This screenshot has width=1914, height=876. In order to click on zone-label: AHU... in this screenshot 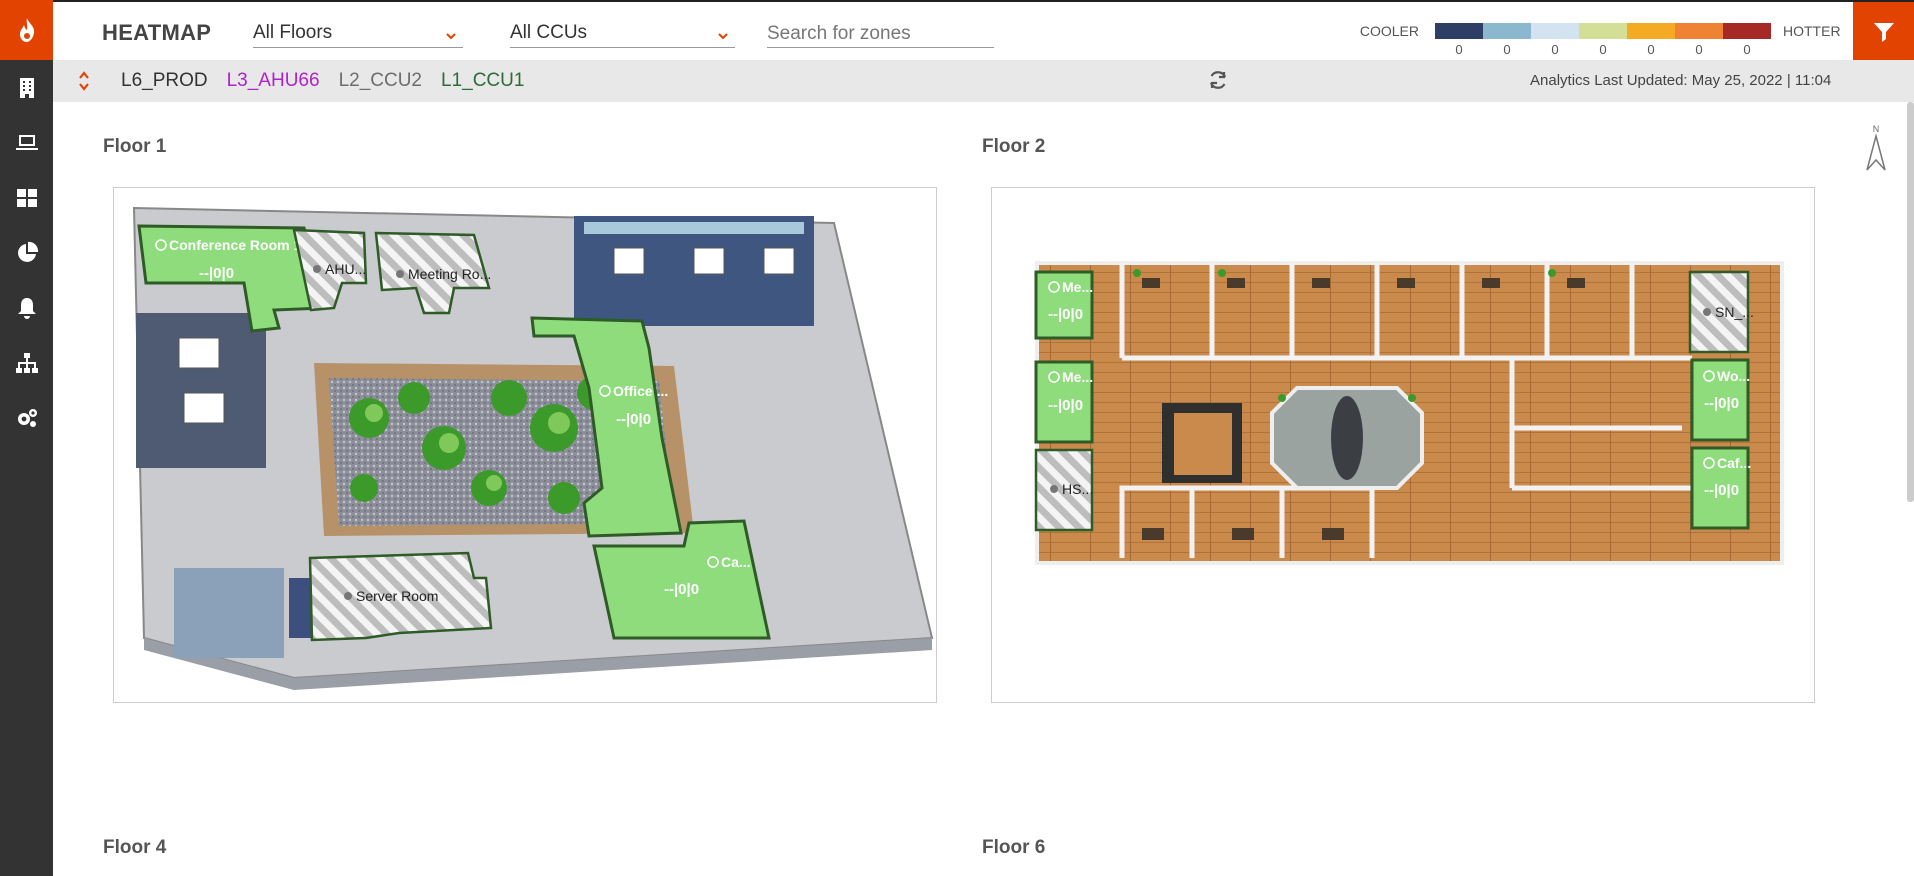, I will do `click(345, 269)`.